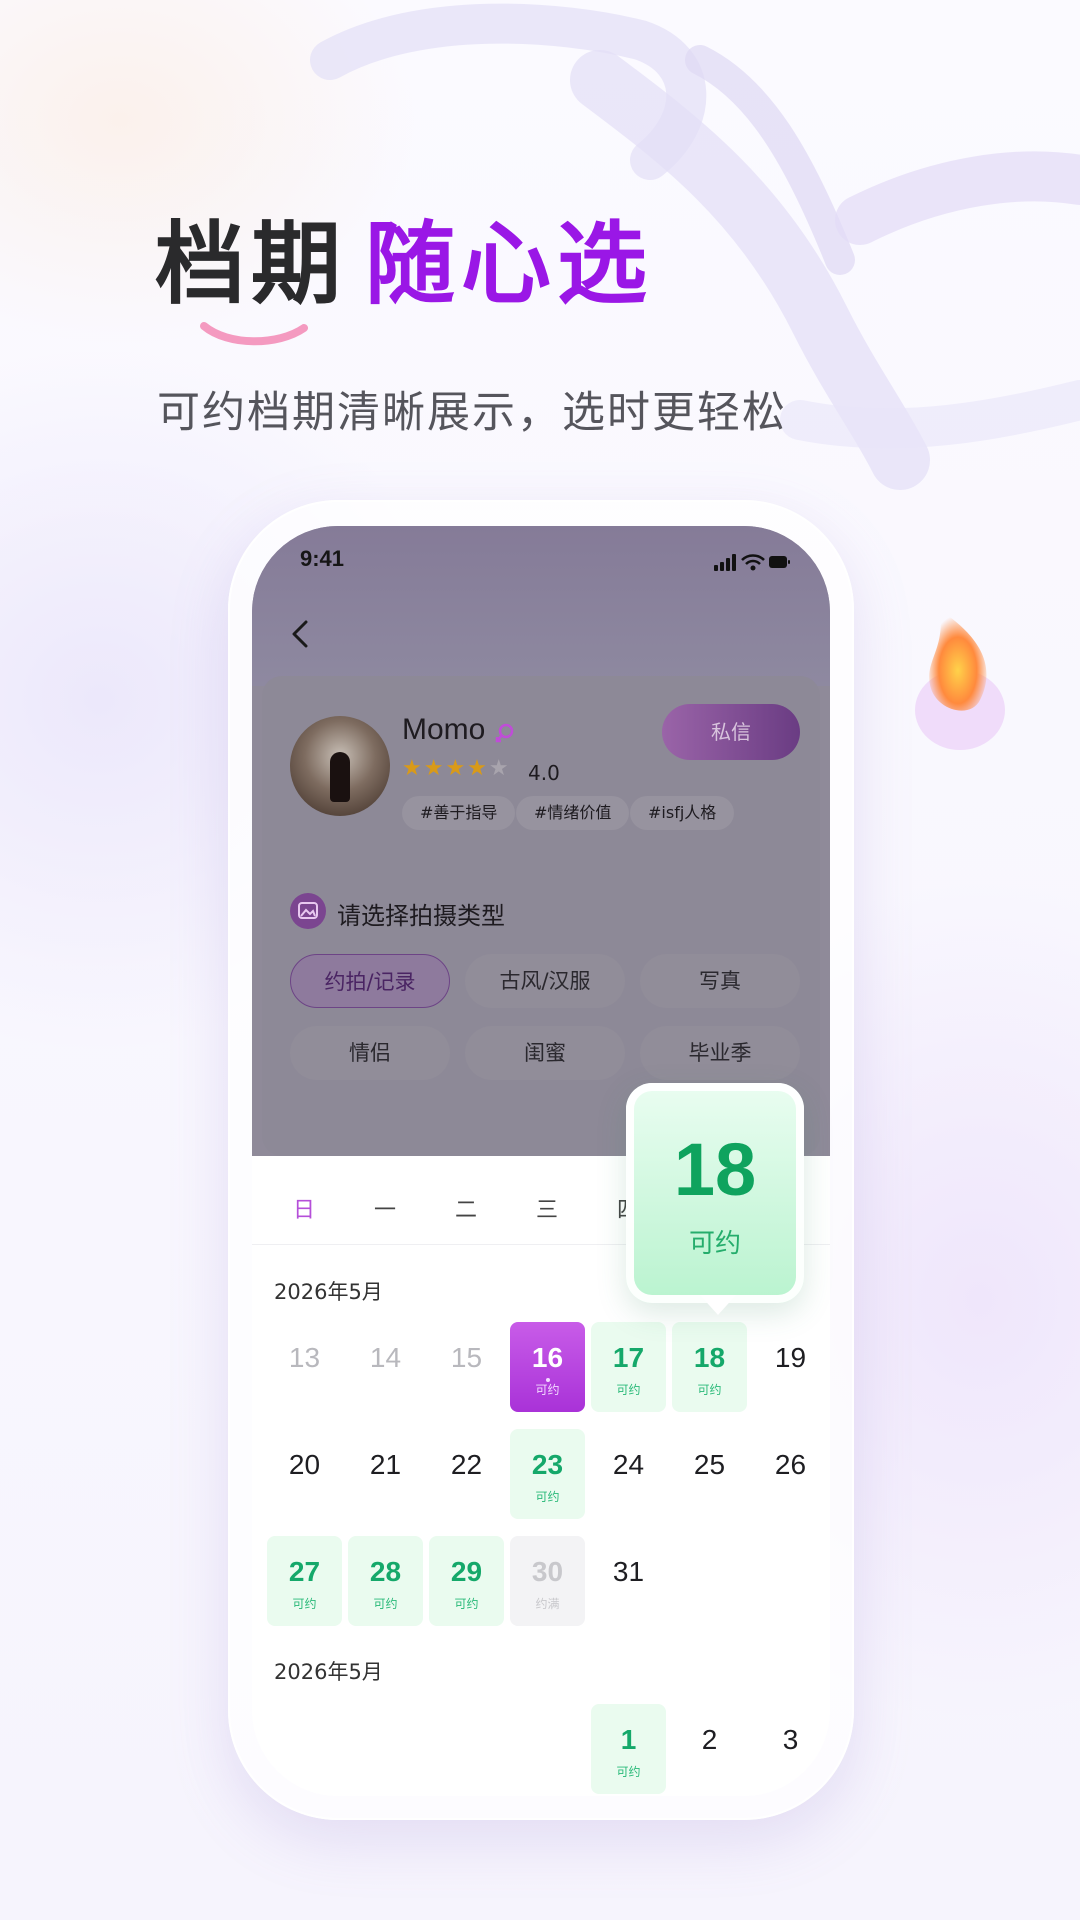  What do you see at coordinates (466, 1571) in the screenshot?
I see `day-number: 29` at bounding box center [466, 1571].